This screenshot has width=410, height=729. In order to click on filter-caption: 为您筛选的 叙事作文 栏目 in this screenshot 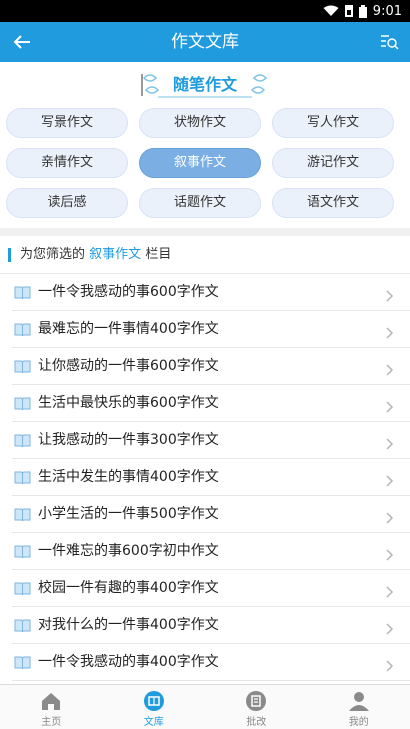, I will do `click(95, 255)`.